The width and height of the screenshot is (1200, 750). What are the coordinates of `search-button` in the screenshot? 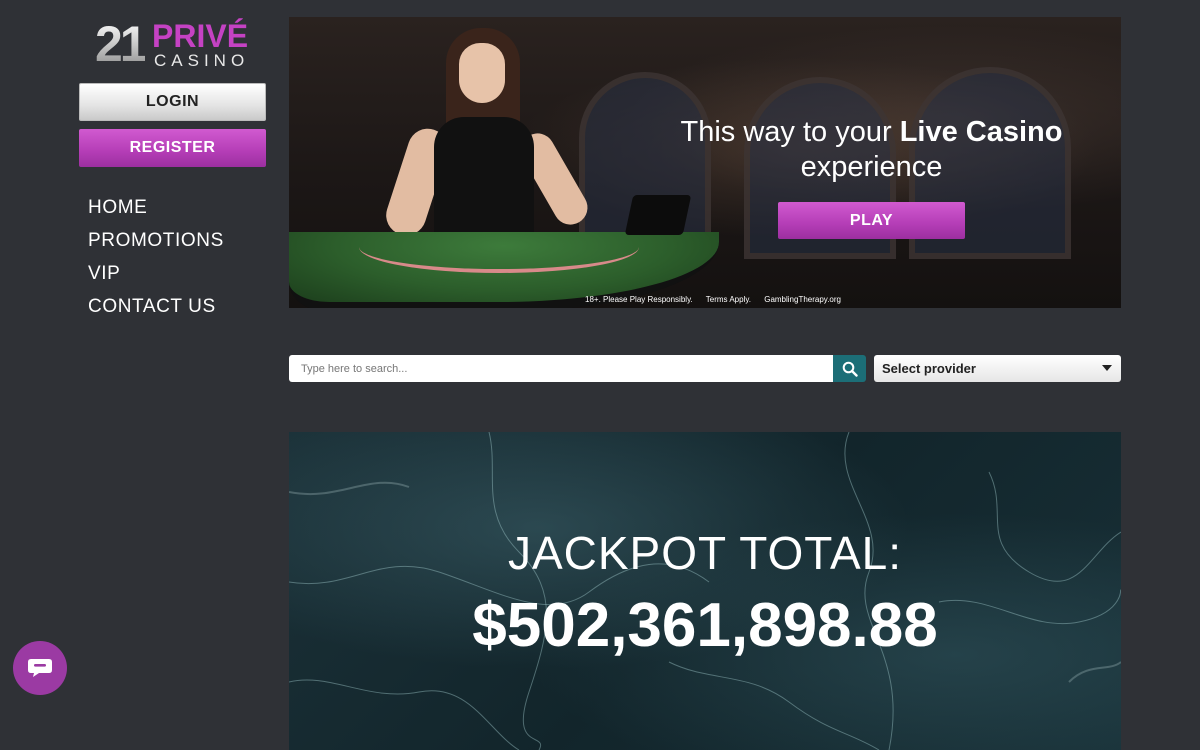 It's located at (849, 368).